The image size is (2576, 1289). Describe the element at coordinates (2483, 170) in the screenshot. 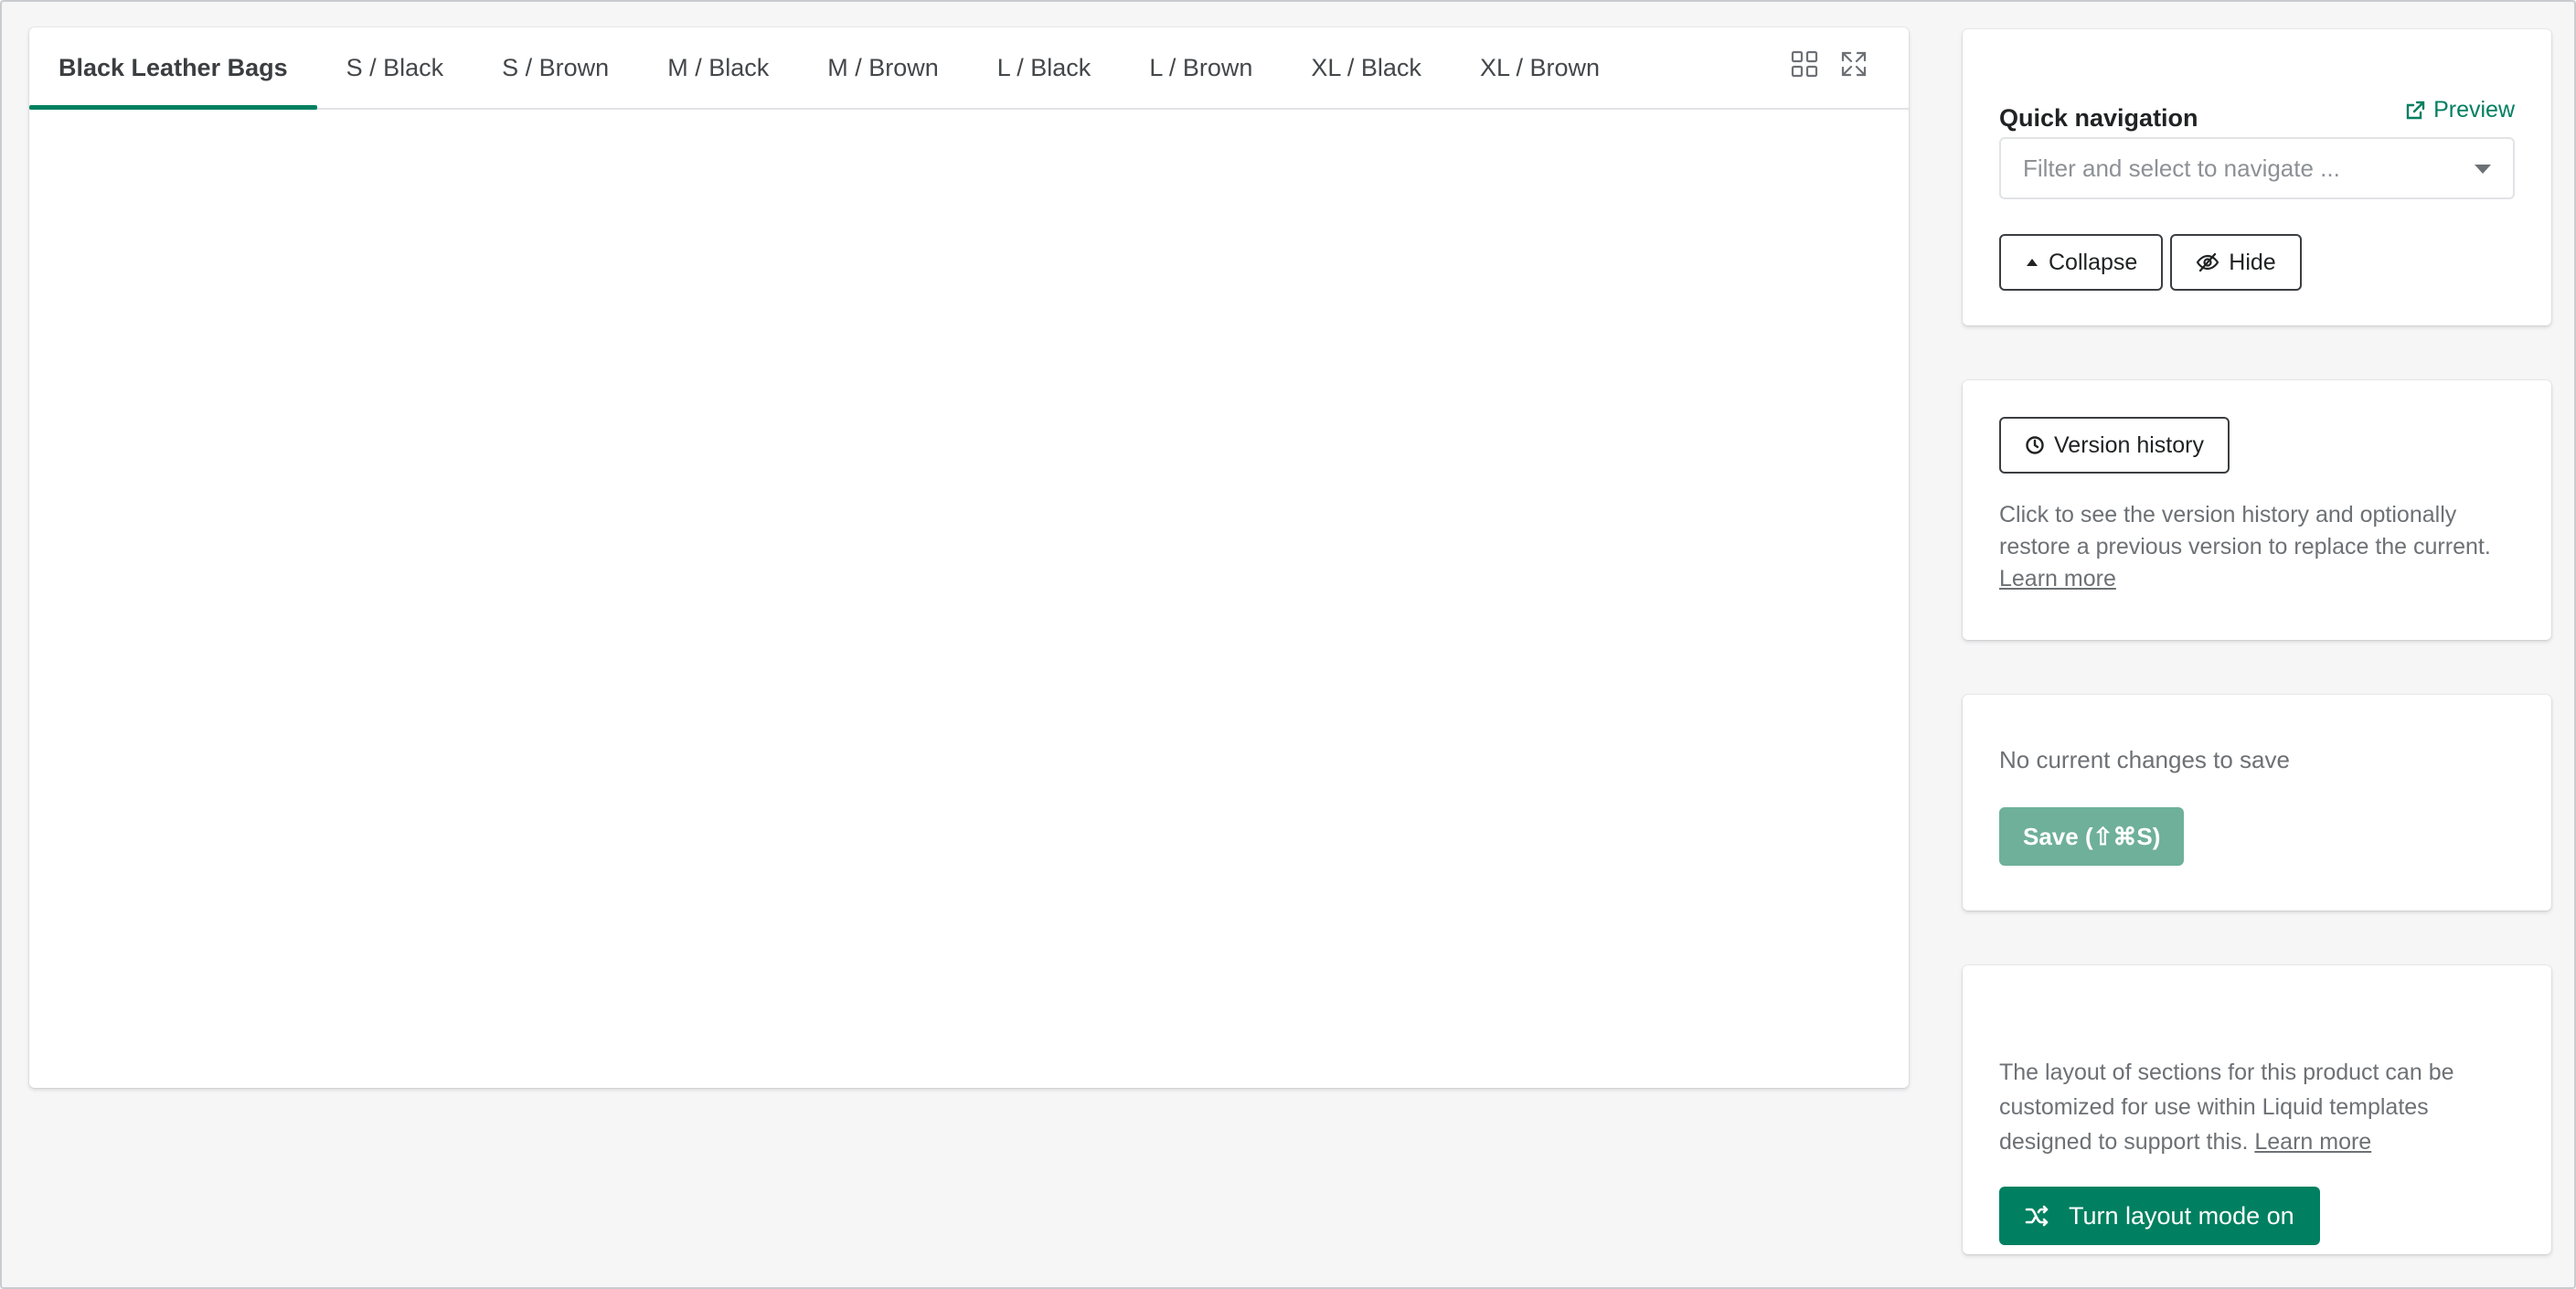

I see `chevron-down-icon` at that location.